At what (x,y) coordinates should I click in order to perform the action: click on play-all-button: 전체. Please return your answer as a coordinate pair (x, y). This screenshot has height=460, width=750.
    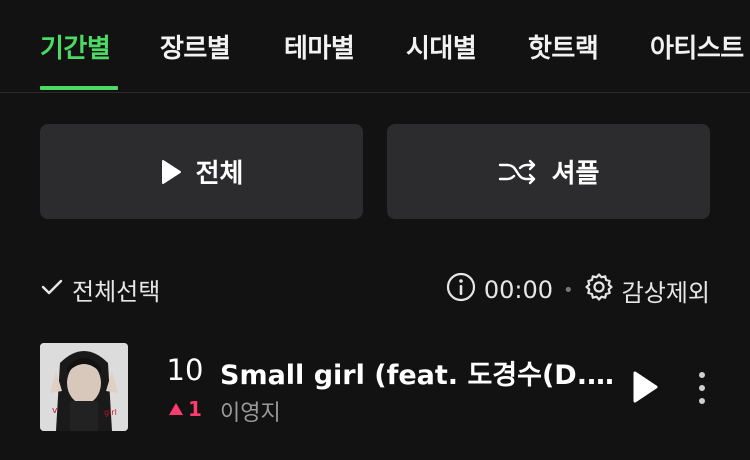
    Looking at the image, I should click on (201, 171).